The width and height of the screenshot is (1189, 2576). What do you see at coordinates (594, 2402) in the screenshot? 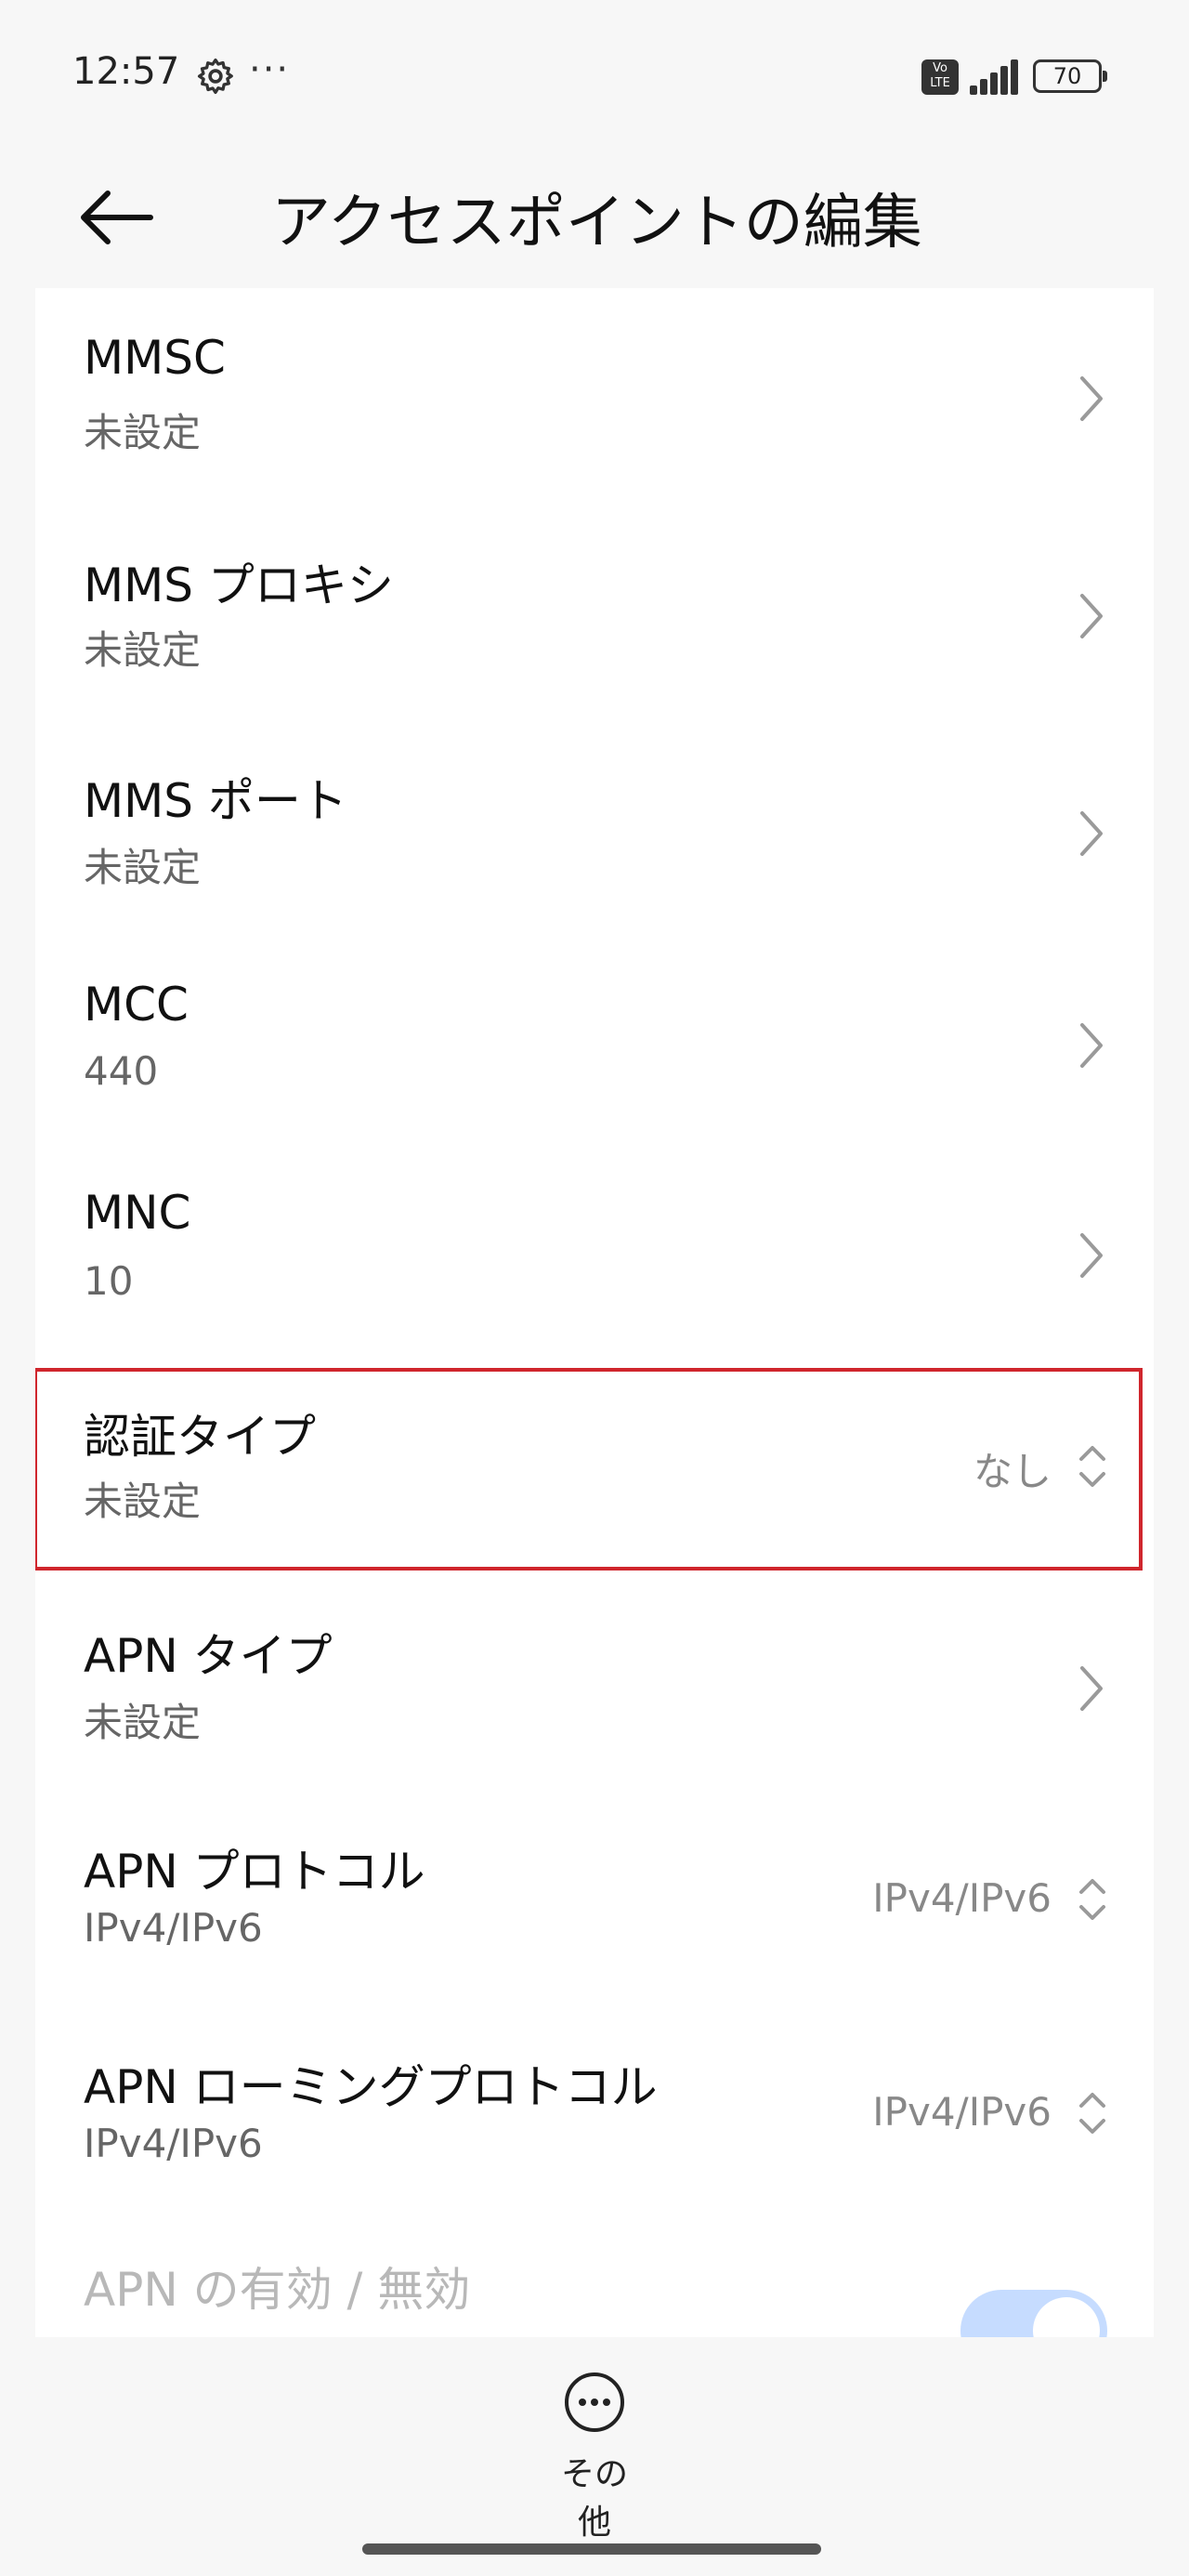
I see `ellipsis-circle-icon` at bounding box center [594, 2402].